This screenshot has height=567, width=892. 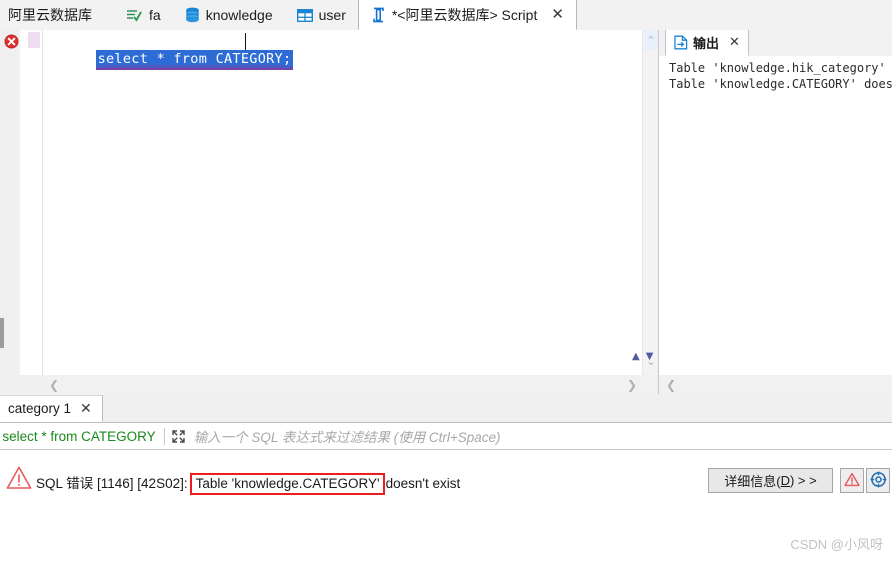 What do you see at coordinates (780, 68) in the screenshot?
I see `output-line: Table 'knowledge.hik_category' d` at bounding box center [780, 68].